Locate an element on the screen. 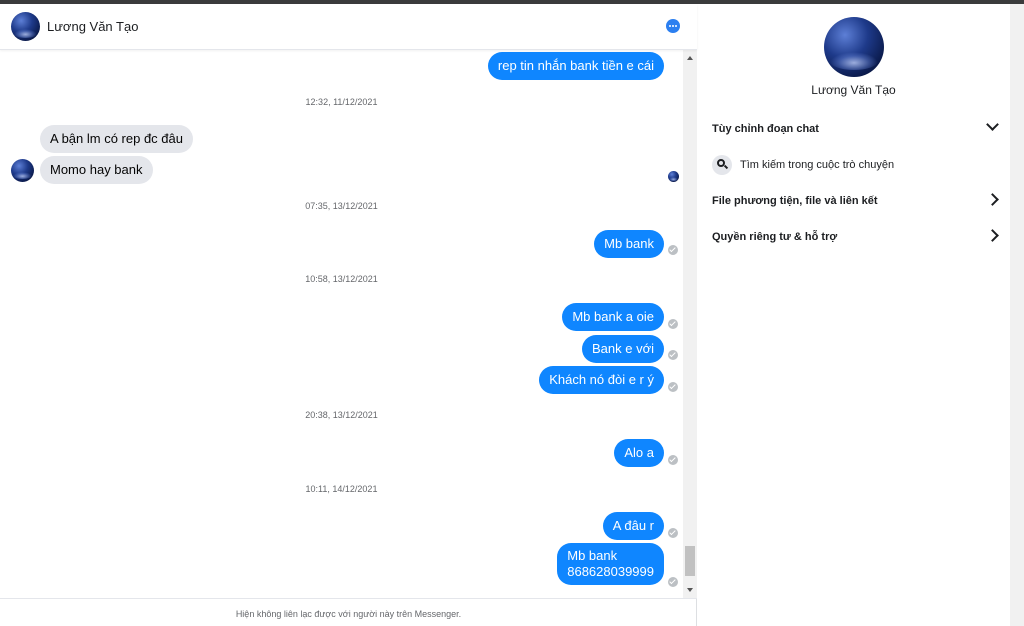 This screenshot has height=626, width=1024. profile-name: Lương Văn Tạo is located at coordinates (853, 90).